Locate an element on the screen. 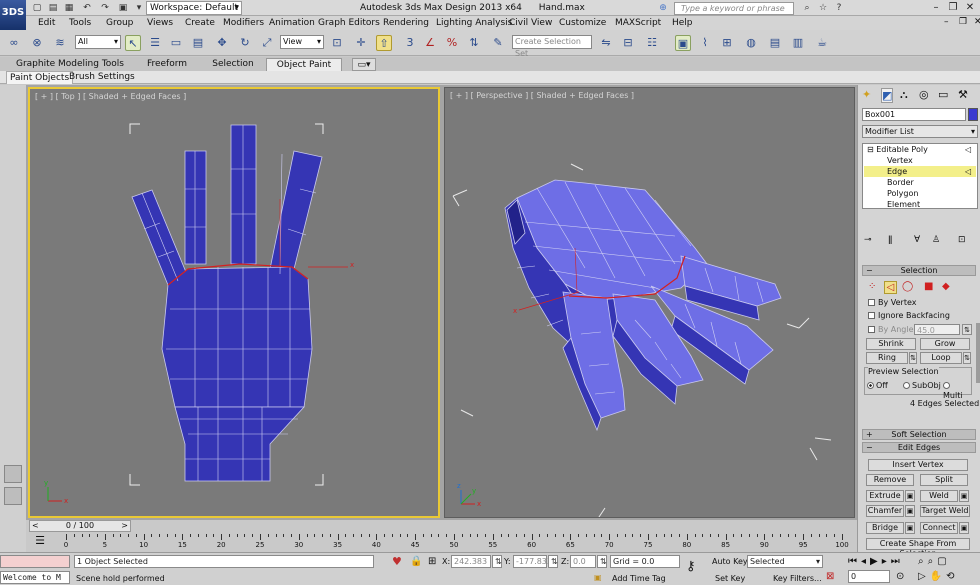 The height and width of the screenshot is (585, 980). ring-spinner: ⇅ is located at coordinates (913, 358).